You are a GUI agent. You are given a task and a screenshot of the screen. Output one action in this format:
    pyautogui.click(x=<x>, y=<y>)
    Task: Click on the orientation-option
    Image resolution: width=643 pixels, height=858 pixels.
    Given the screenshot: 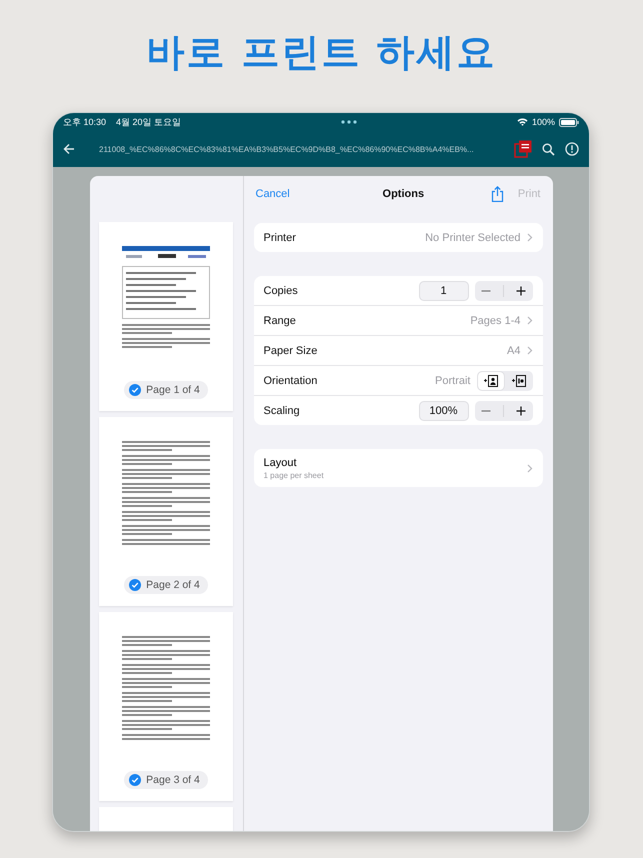 What is the action you would take?
    pyautogui.click(x=491, y=381)
    